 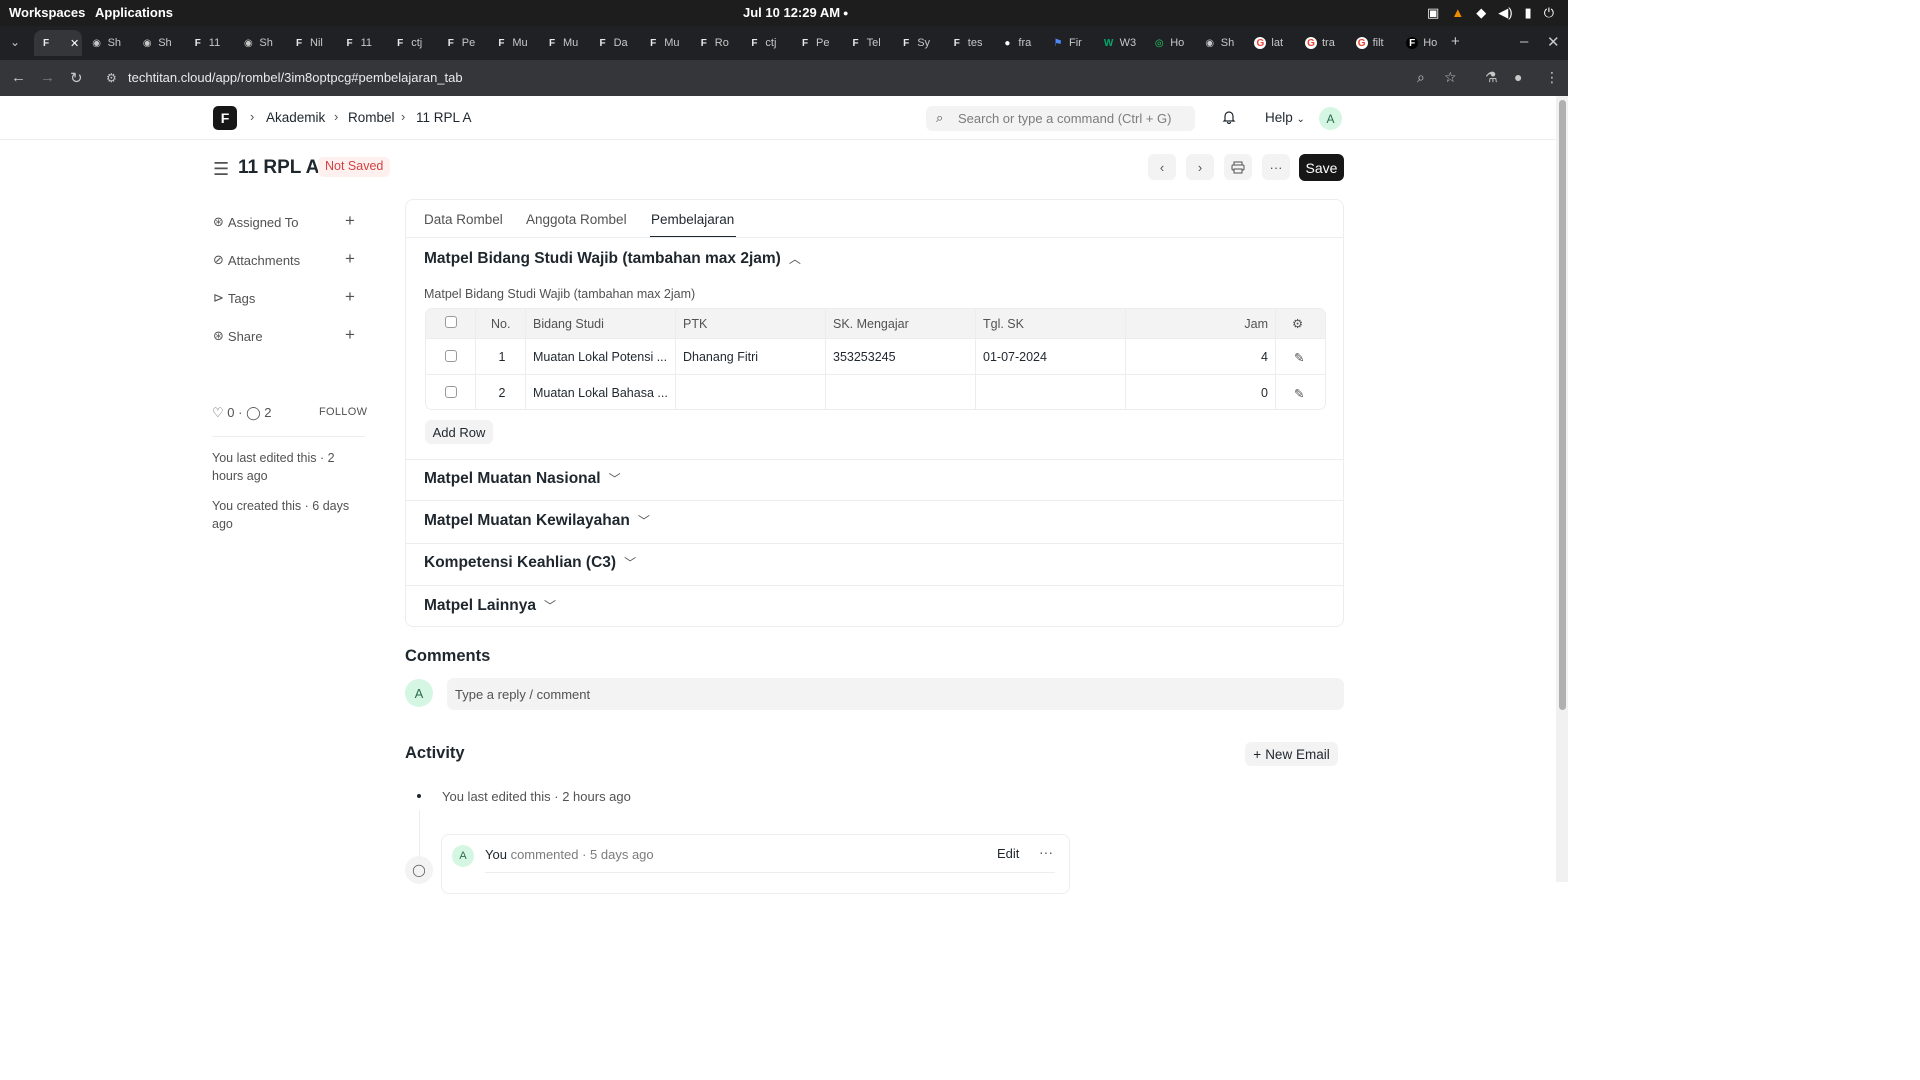 What do you see at coordinates (1490, 13) in the screenshot?
I see `system-tray: ▣ ▲ ◆ ◀) ▮ ⏻` at bounding box center [1490, 13].